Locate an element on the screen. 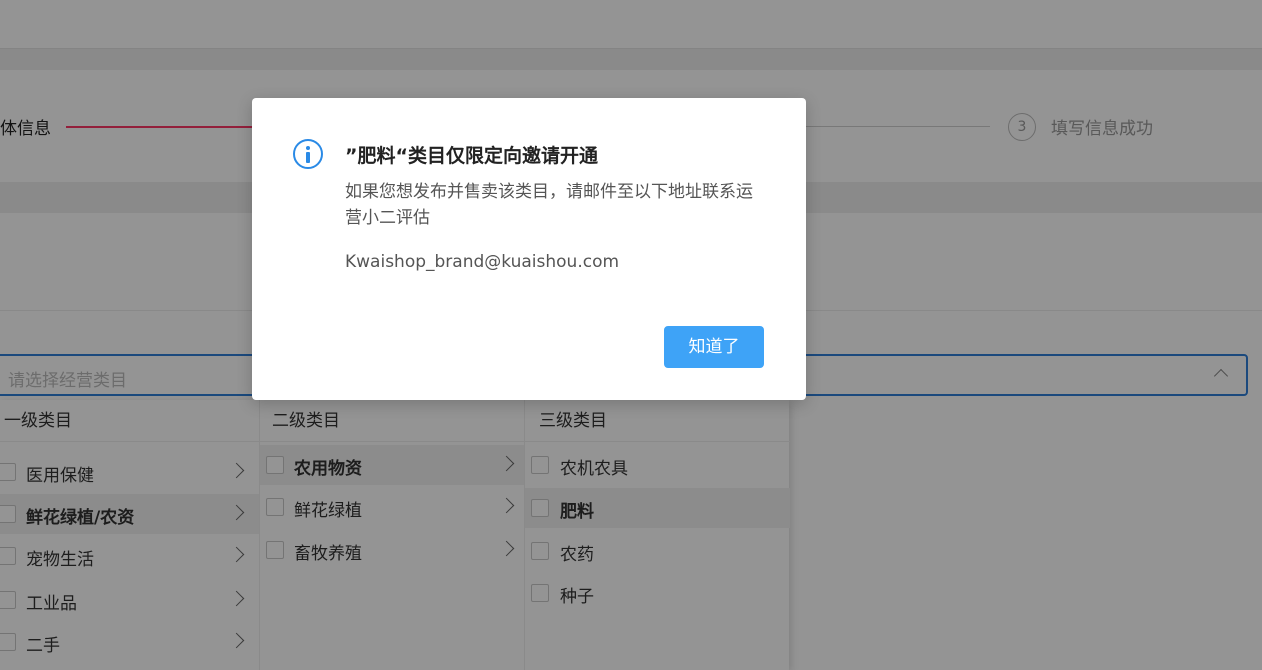 This screenshot has width=1262, height=670. info-circle-icon is located at coordinates (308, 154).